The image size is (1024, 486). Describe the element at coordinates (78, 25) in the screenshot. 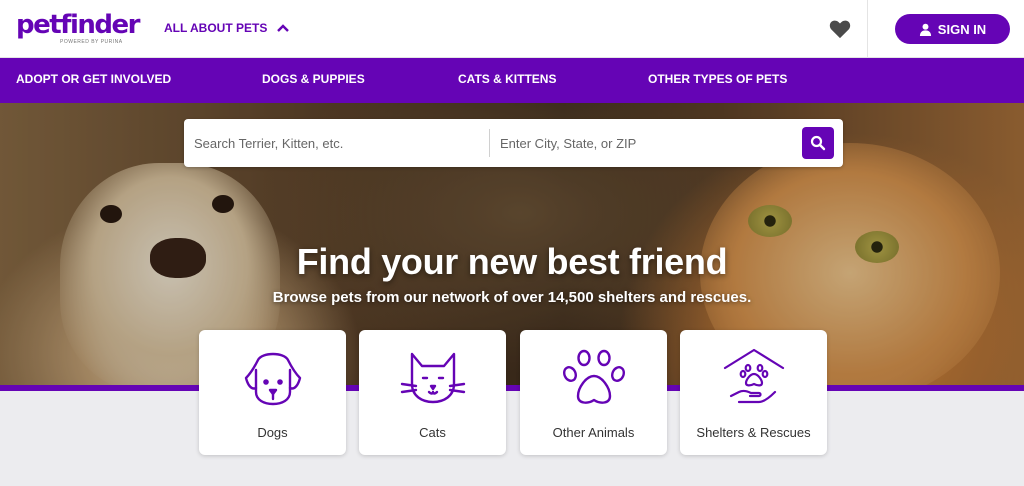

I see `logo-text: petfinder` at that location.